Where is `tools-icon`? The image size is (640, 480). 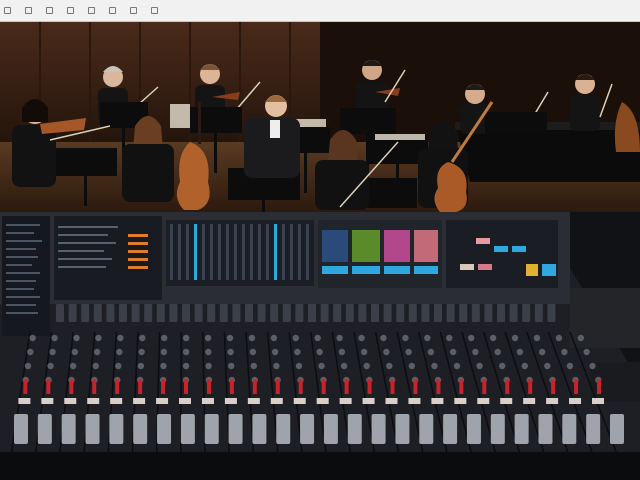 tools-icon is located at coordinates (91, 10).